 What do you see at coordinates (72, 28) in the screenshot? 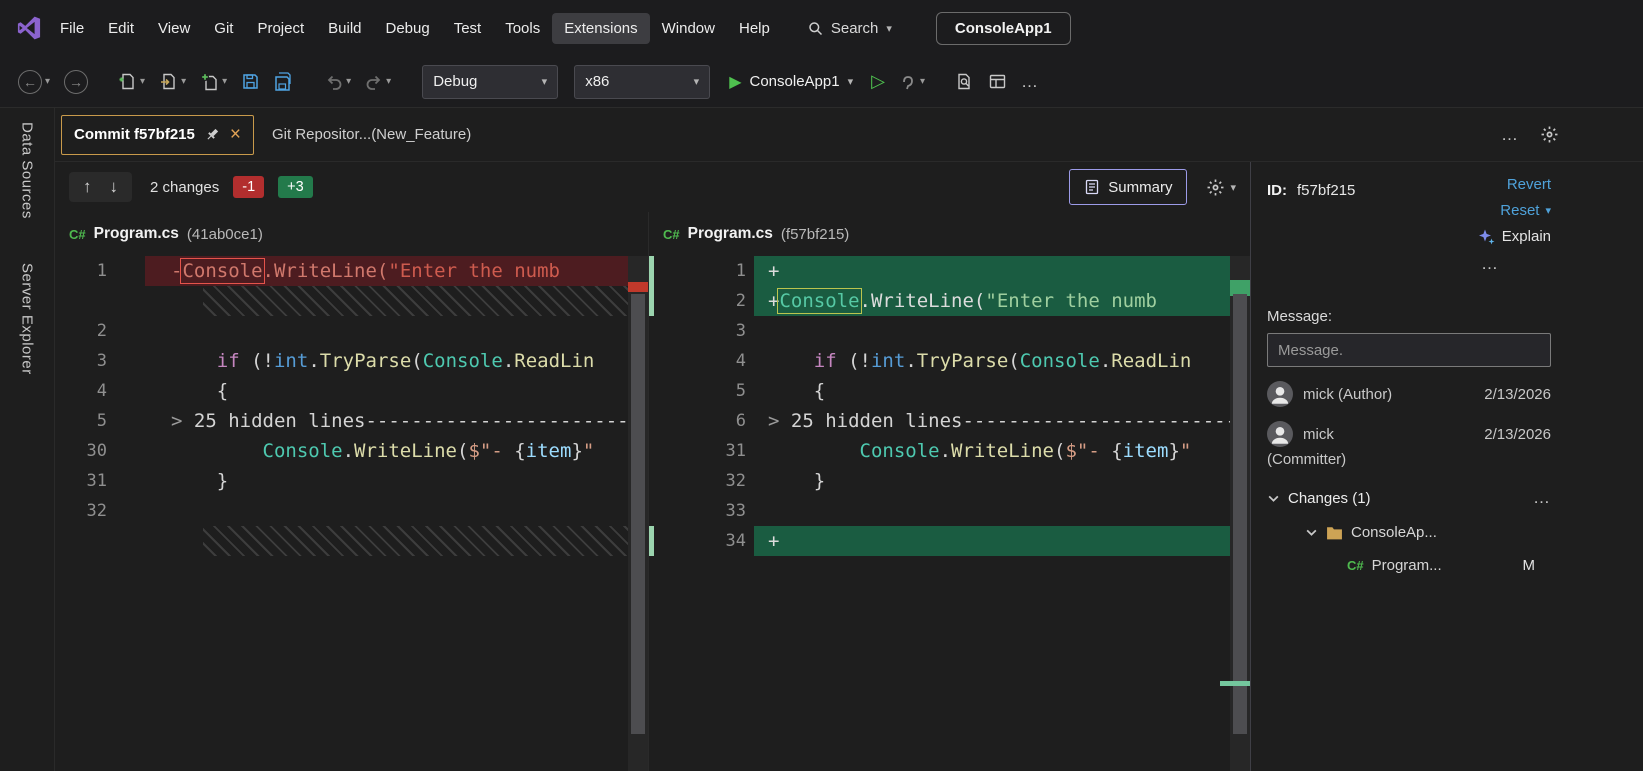
I see `menu-file: File` at bounding box center [72, 28].